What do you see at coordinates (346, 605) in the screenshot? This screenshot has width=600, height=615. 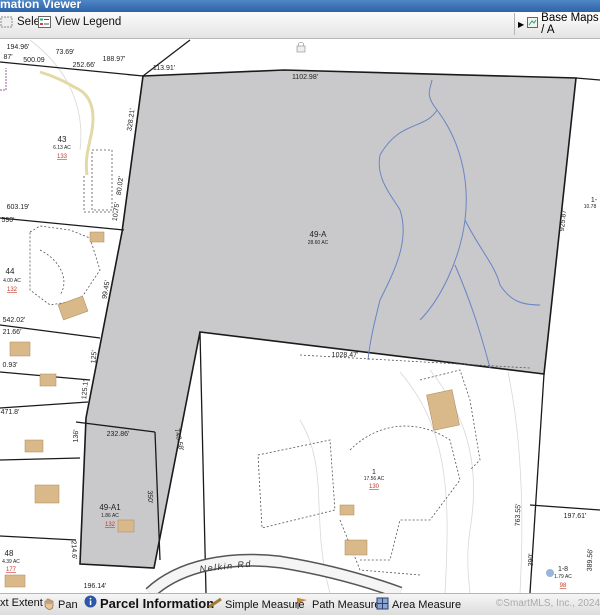 I see `path-measure-label: Path Measure` at bounding box center [346, 605].